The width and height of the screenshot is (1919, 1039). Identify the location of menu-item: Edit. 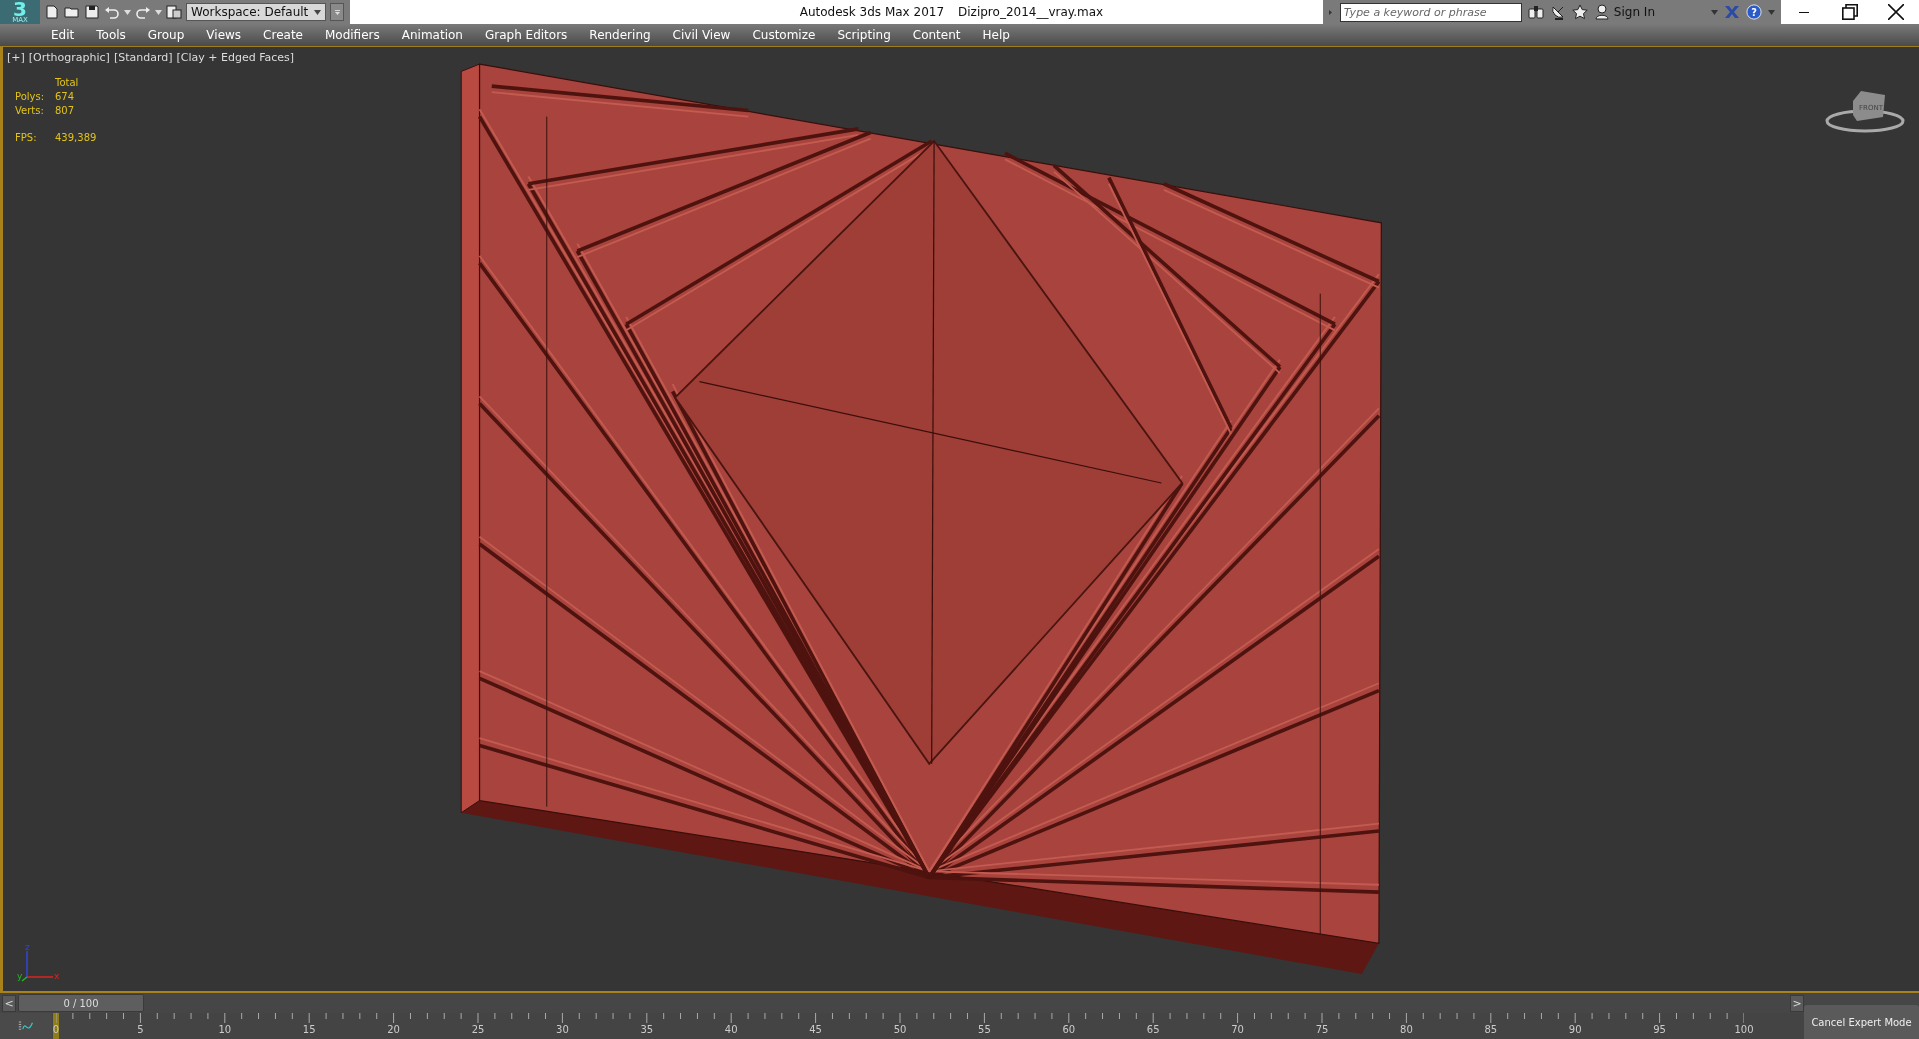
(63, 35).